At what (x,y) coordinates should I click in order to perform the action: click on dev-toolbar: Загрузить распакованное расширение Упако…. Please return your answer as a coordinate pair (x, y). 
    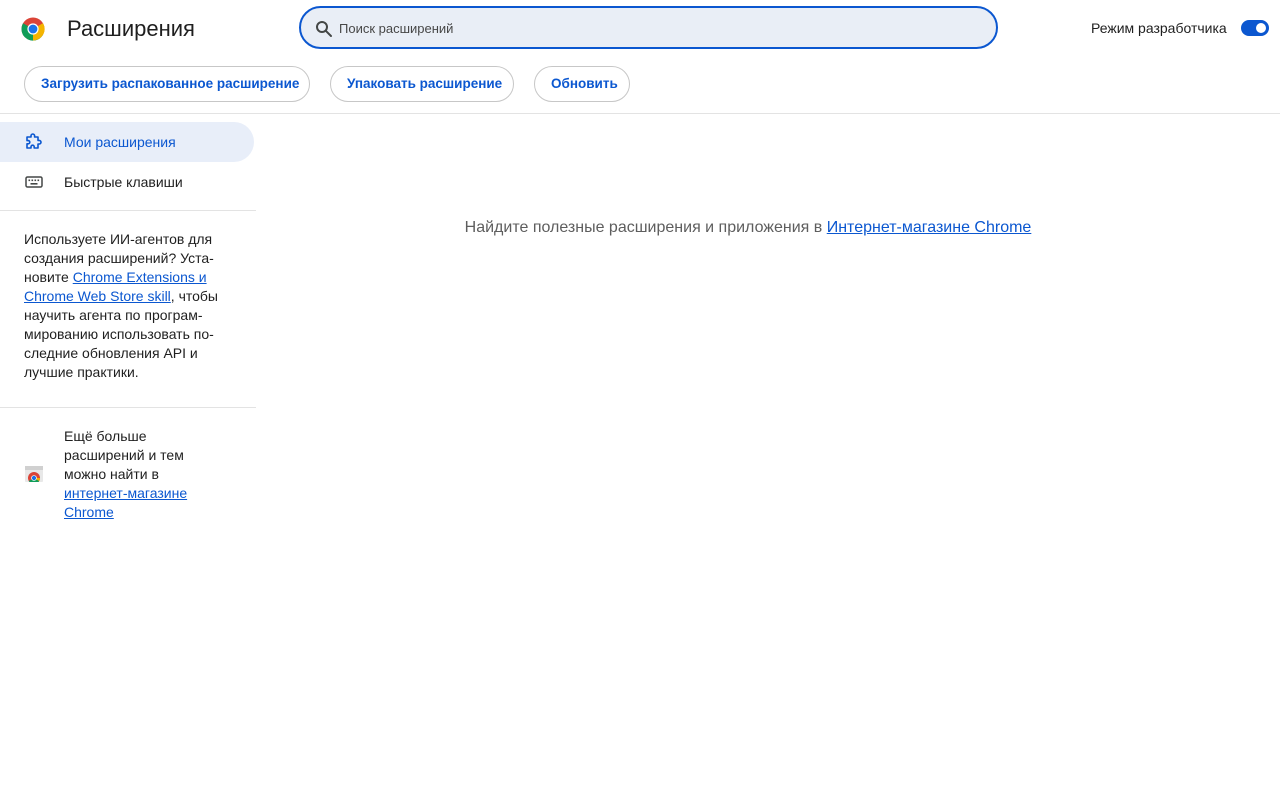
    Looking at the image, I should click on (640, 84).